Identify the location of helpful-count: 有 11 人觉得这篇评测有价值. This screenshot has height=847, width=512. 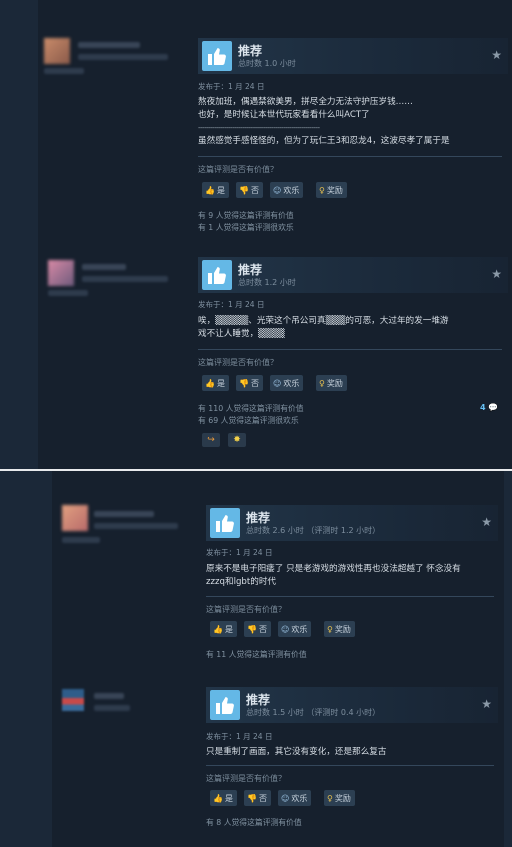
(256, 654).